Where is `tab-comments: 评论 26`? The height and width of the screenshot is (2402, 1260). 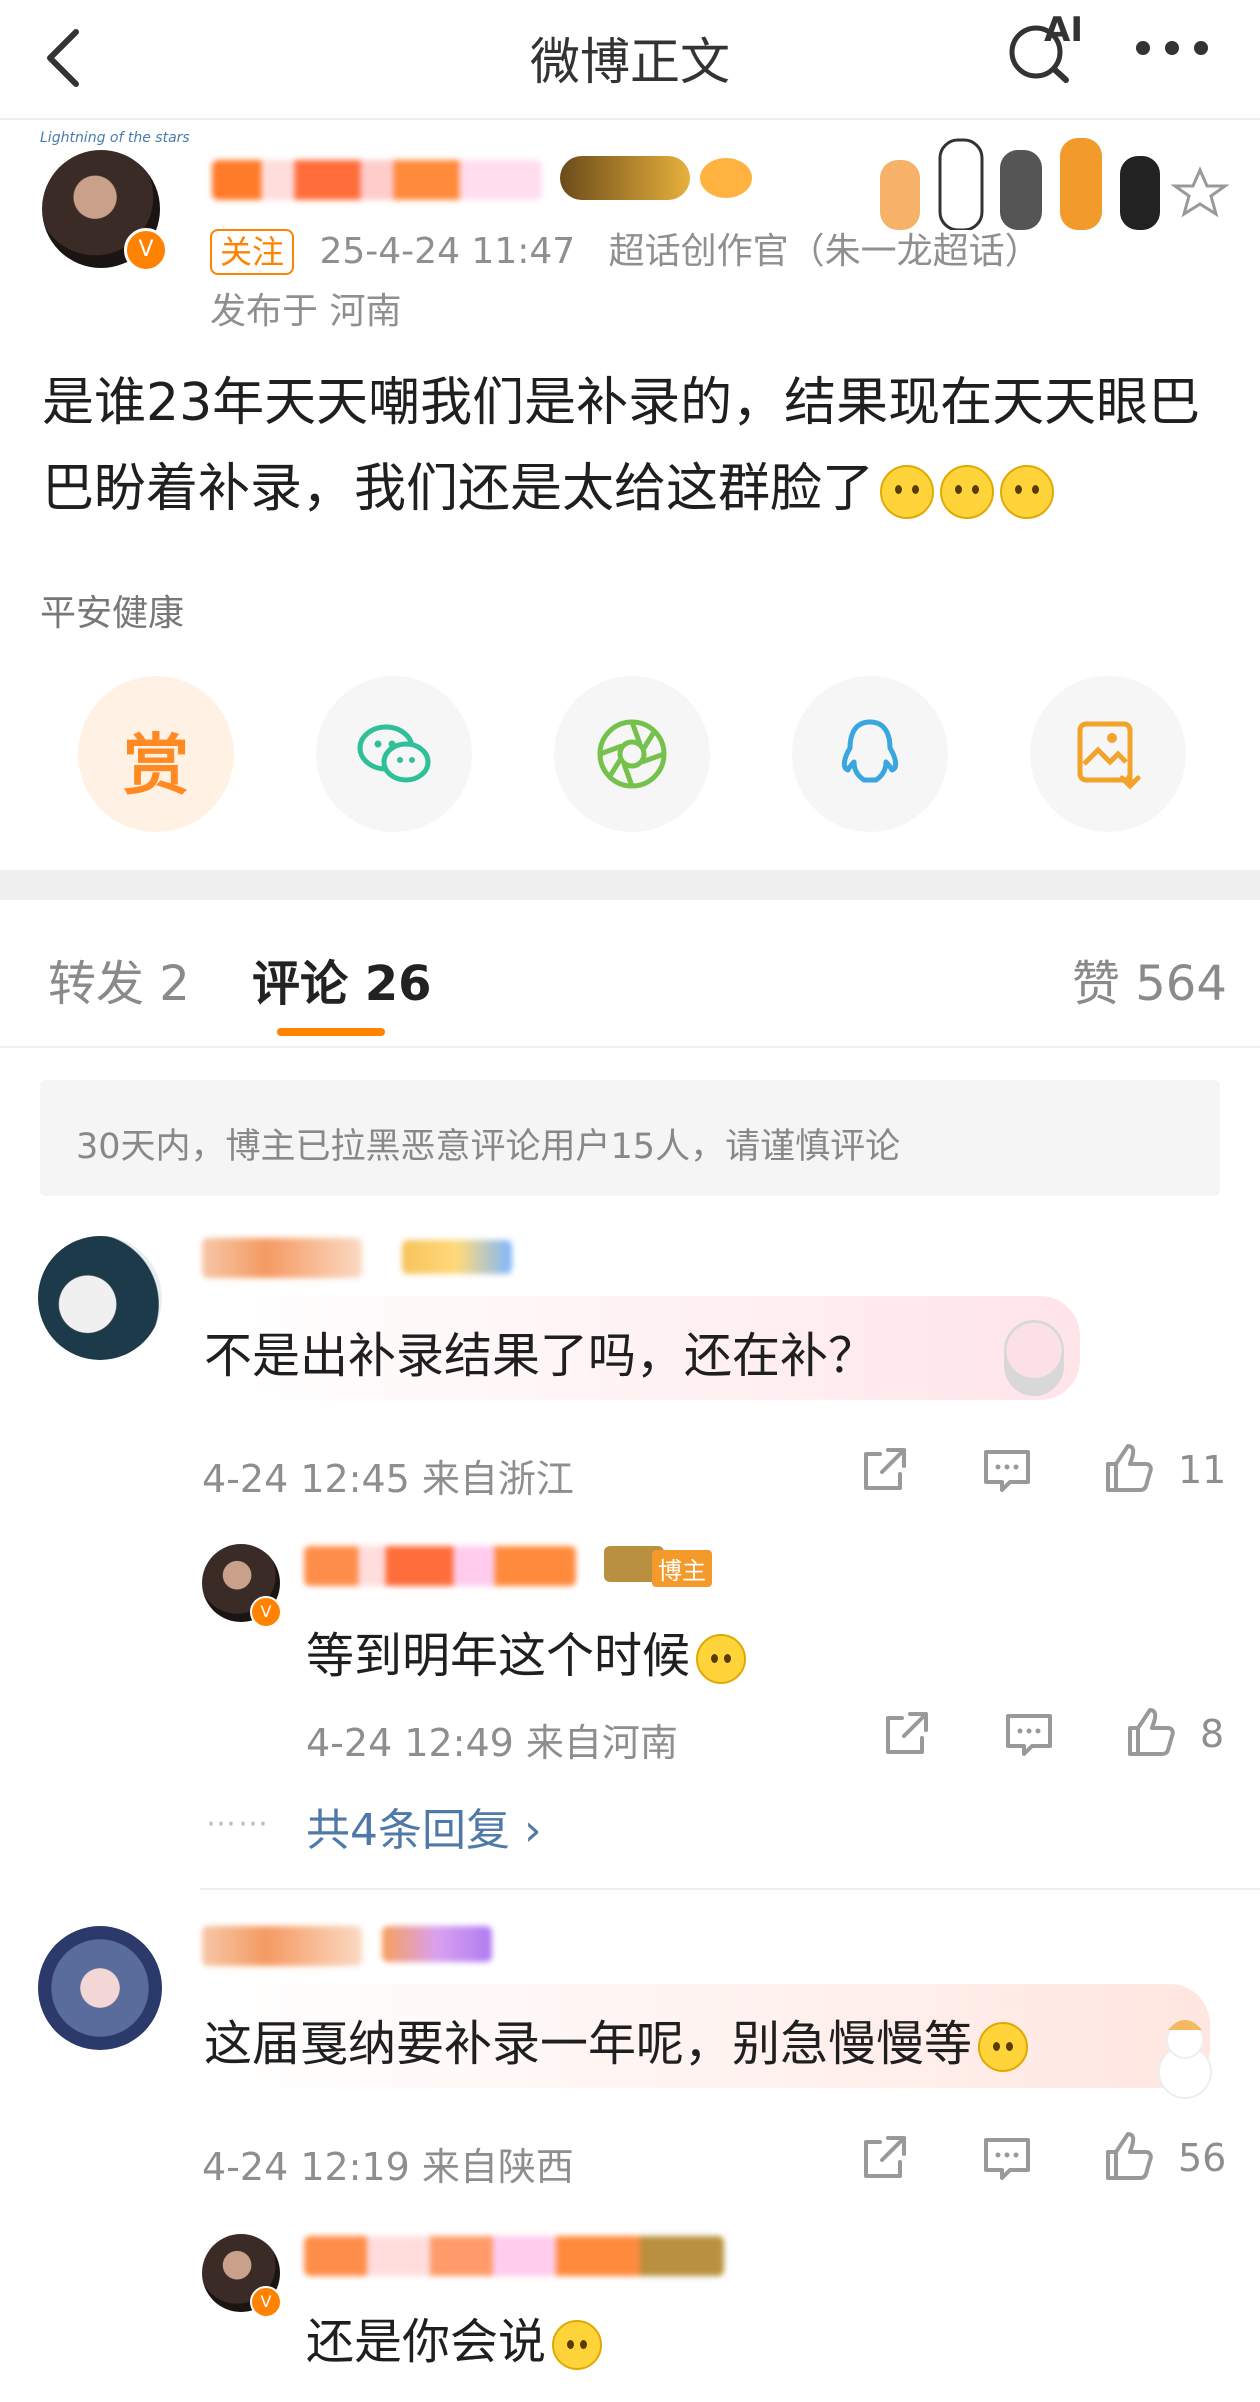
tab-comments: 评论 26 is located at coordinates (342, 979).